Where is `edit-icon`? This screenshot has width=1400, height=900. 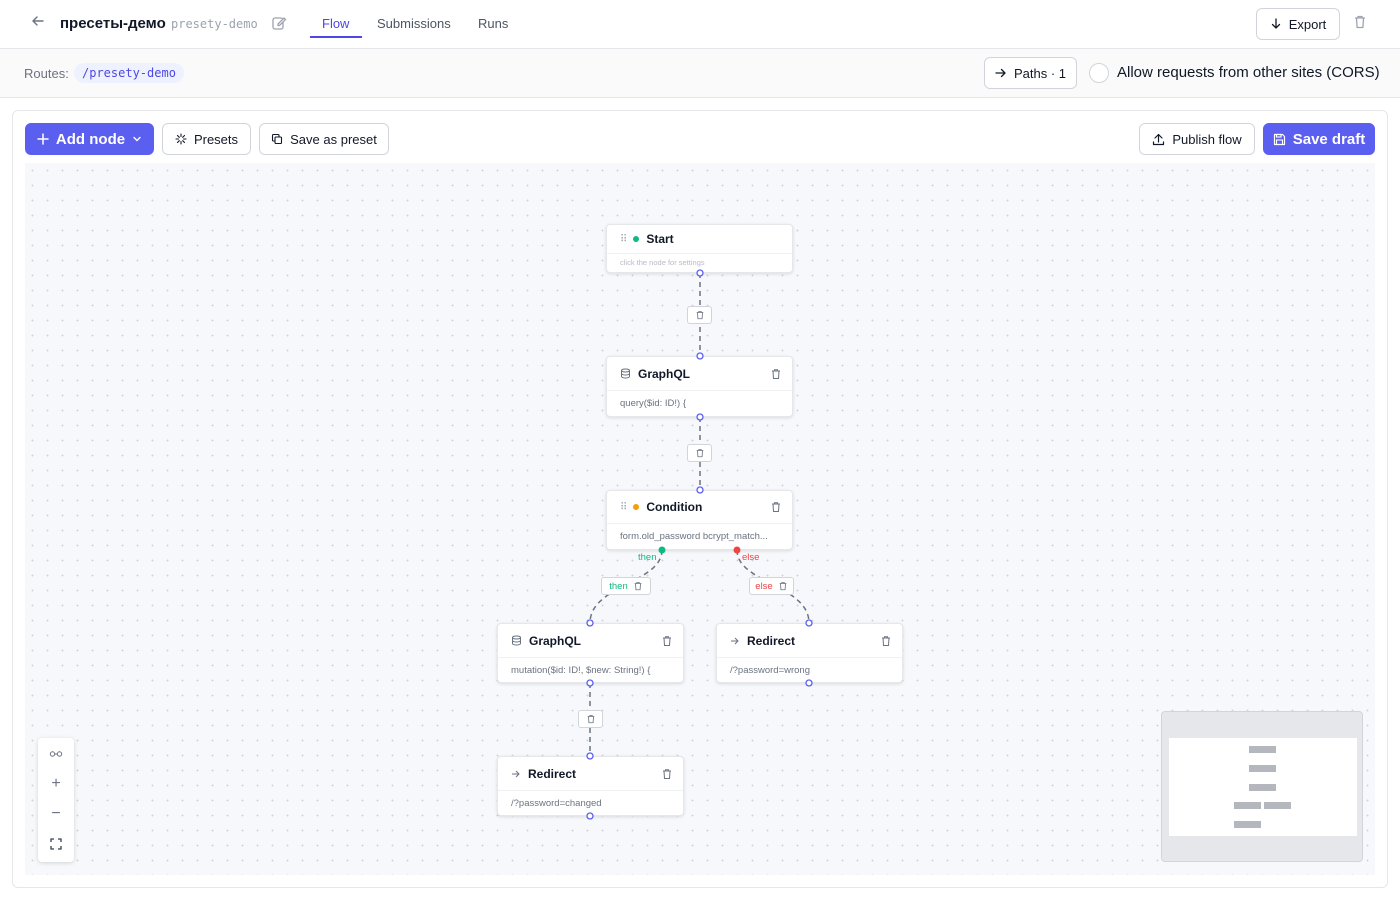
edit-icon is located at coordinates (280, 24).